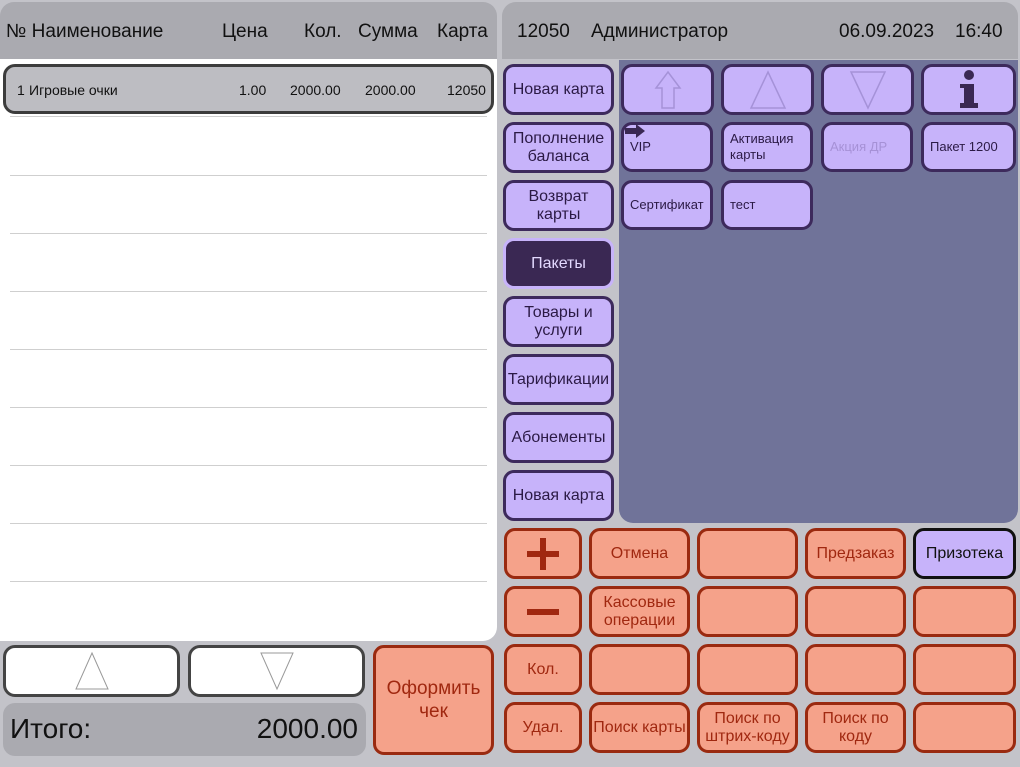 The width and height of the screenshot is (1020, 767). I want to click on tile-birthday-promo: Акция ДР, so click(867, 147).